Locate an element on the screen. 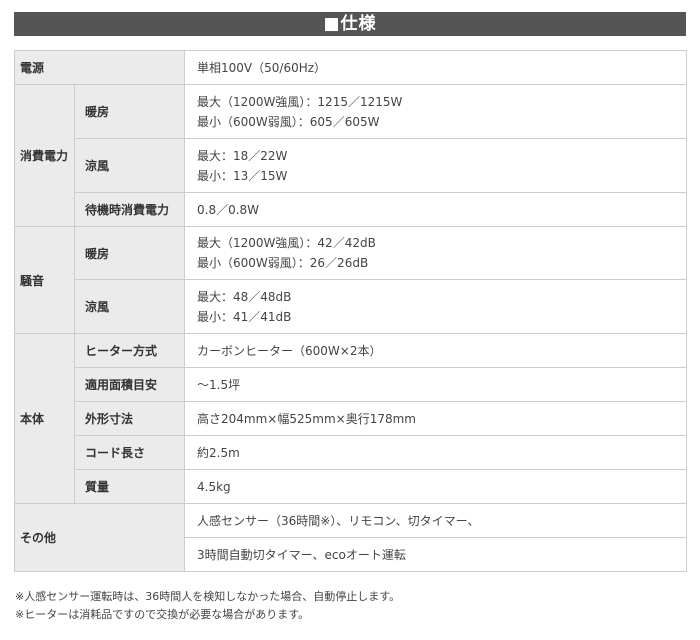 This screenshot has width=700, height=640. row-body-area: 適用面積目安 〜1.5坪 is located at coordinates (351, 384).